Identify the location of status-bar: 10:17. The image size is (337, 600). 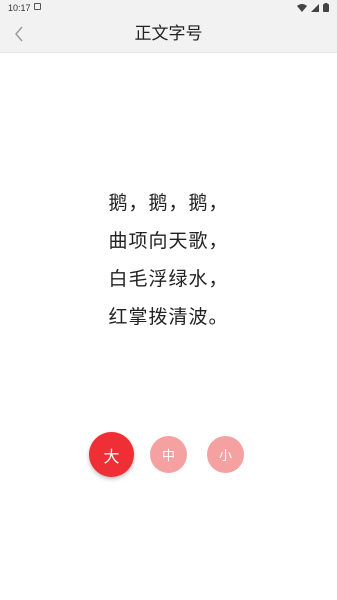
(168, 8).